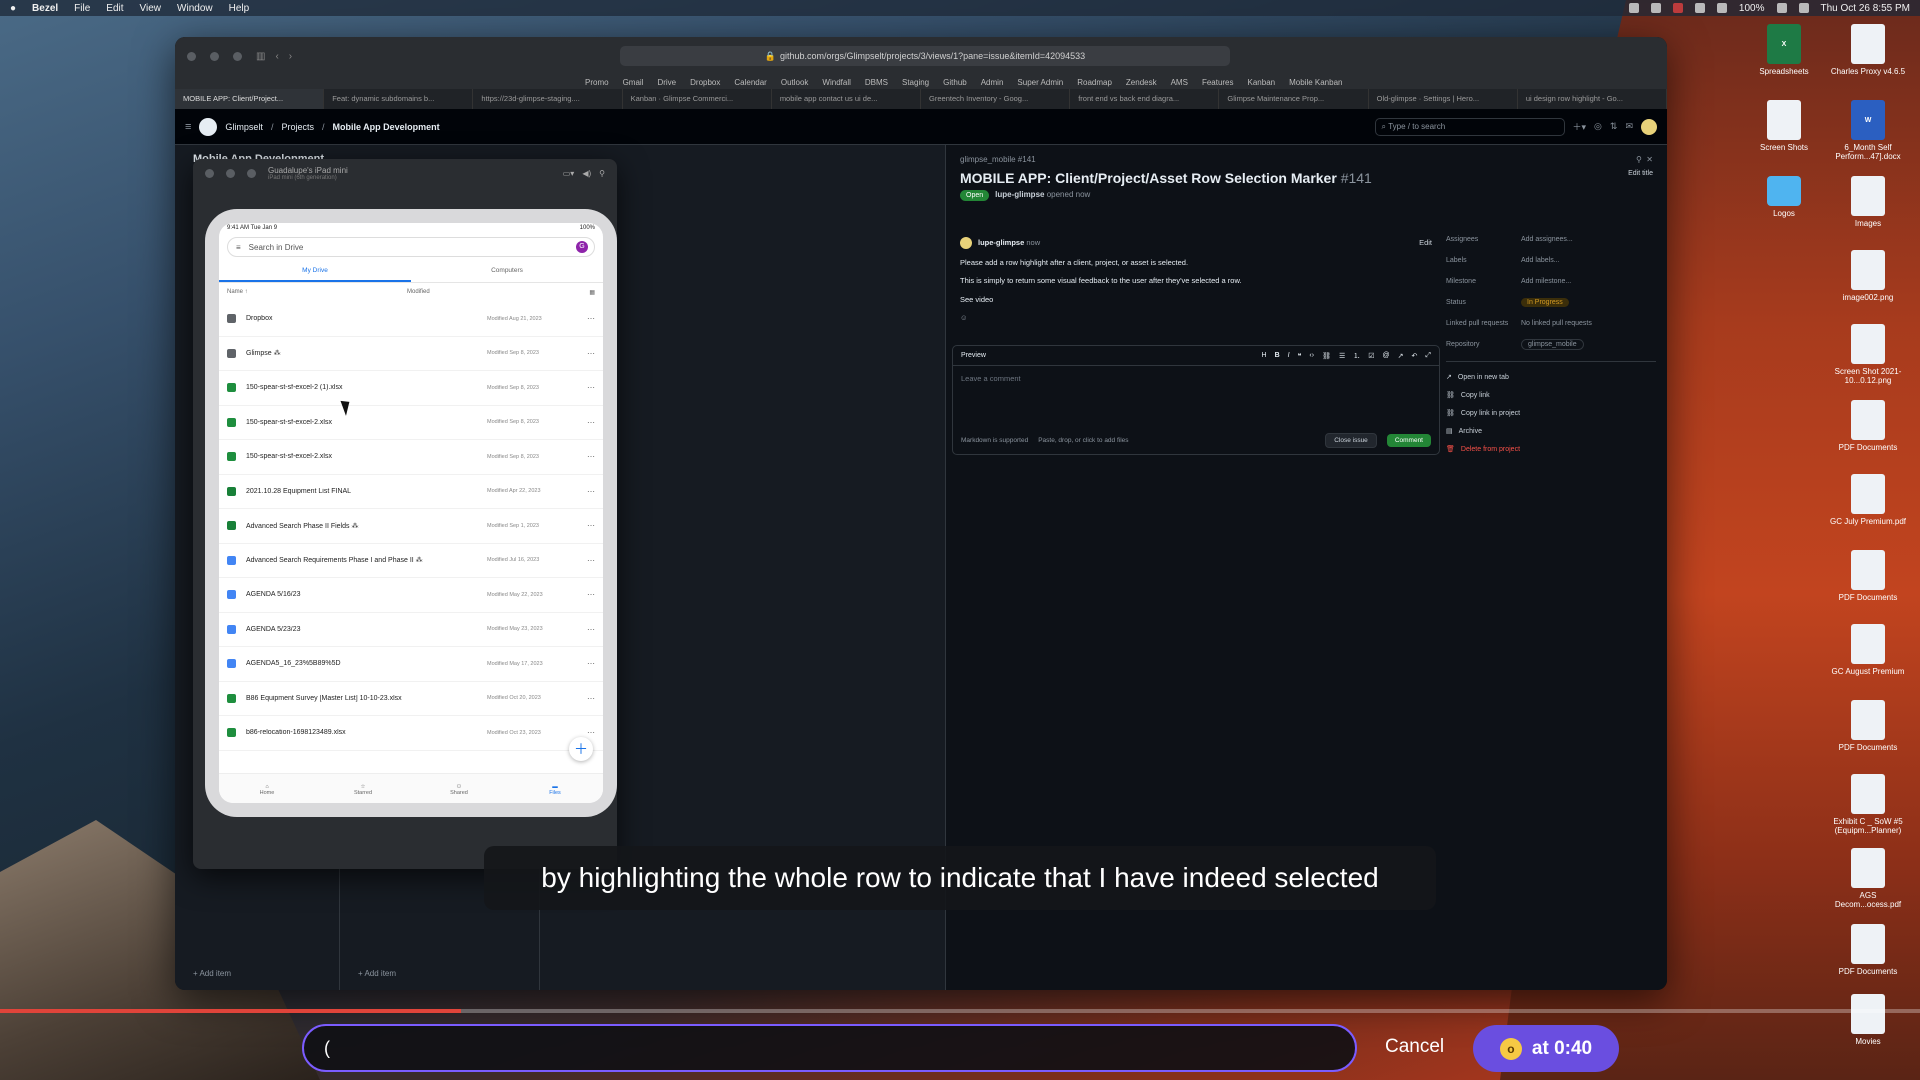  Describe the element at coordinates (1218, 82) in the screenshot. I see `bookmark-item: Features` at that location.